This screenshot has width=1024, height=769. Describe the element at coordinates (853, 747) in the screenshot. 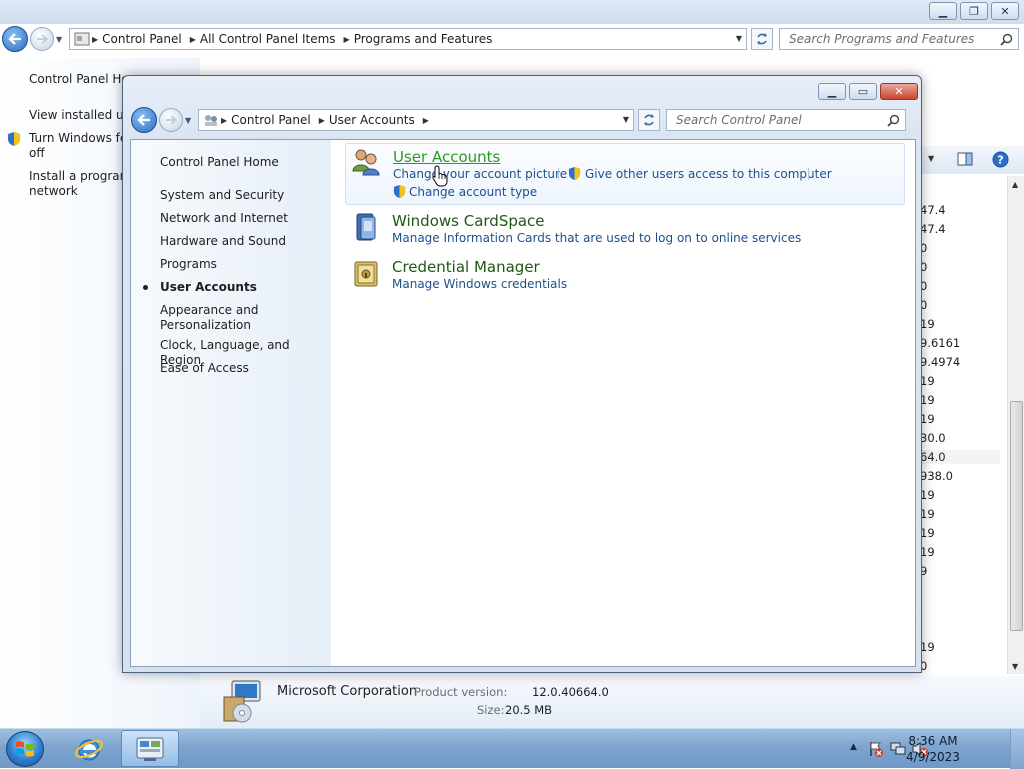

I see `show-hidden-icons-button: ▲` at that location.